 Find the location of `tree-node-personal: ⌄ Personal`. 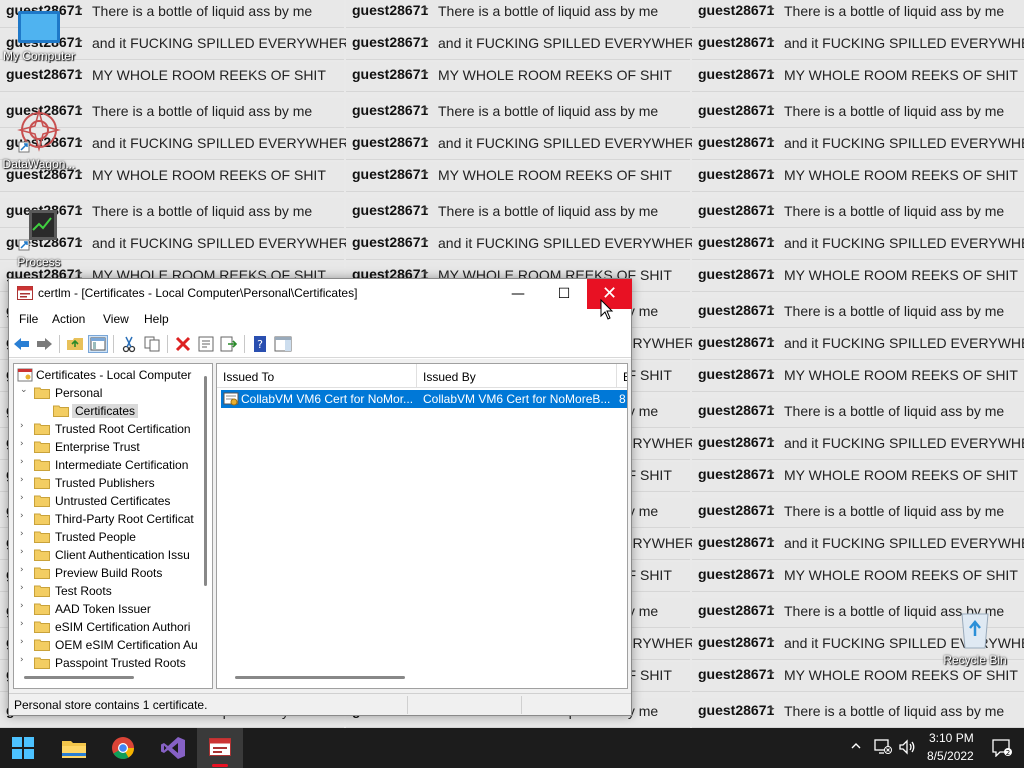

tree-node-personal: ⌄ Personal is located at coordinates (113, 393).